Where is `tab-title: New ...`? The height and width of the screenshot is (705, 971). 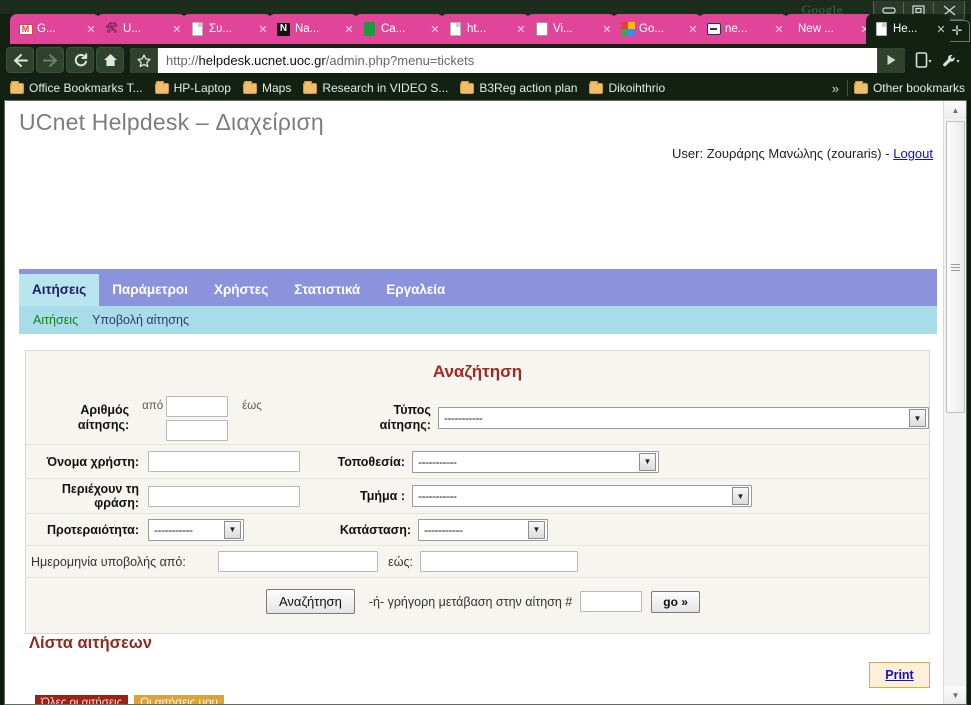 tab-title: New ... is located at coordinates (816, 29).